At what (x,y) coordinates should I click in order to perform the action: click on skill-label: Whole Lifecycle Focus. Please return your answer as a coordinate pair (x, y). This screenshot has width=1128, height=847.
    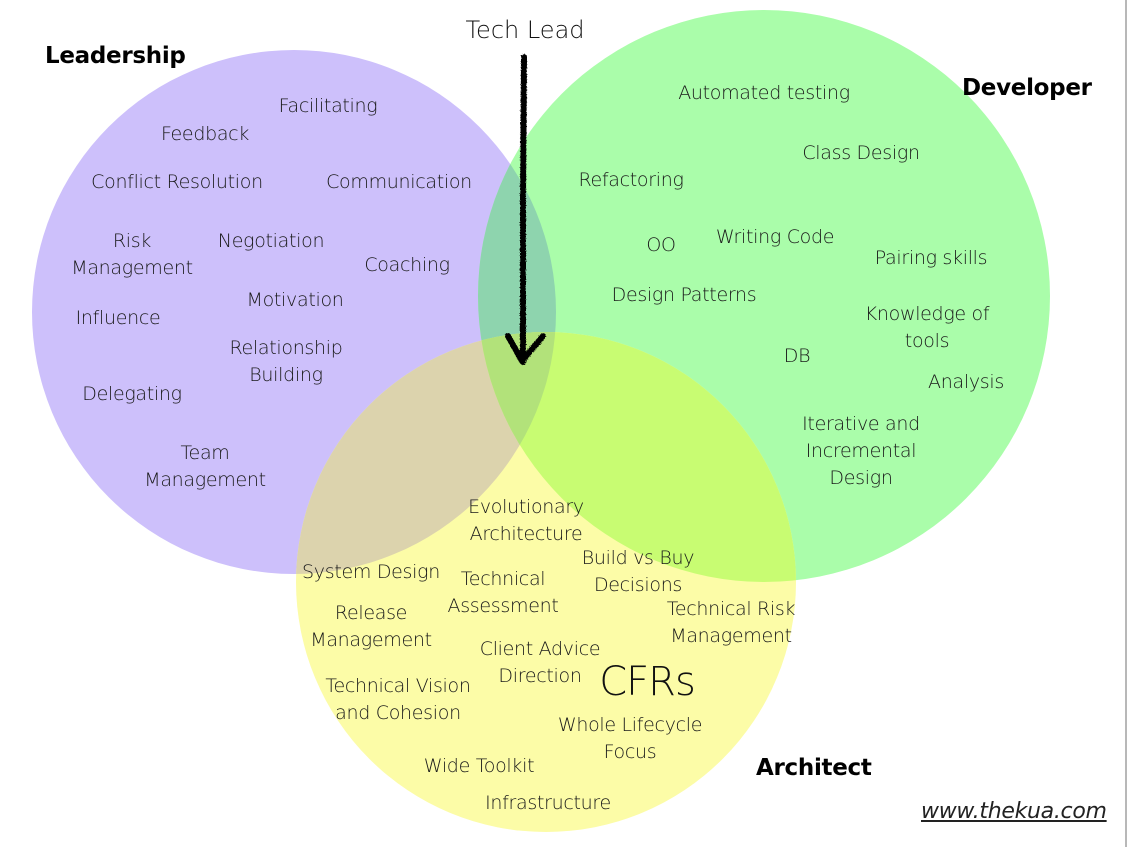
    Looking at the image, I should click on (630, 738).